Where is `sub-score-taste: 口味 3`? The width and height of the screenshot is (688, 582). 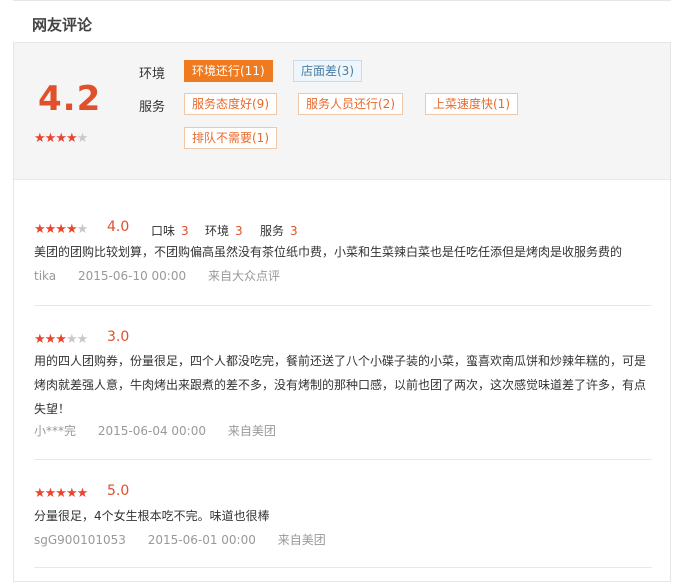
sub-score-taste: 口味 3 is located at coordinates (170, 231).